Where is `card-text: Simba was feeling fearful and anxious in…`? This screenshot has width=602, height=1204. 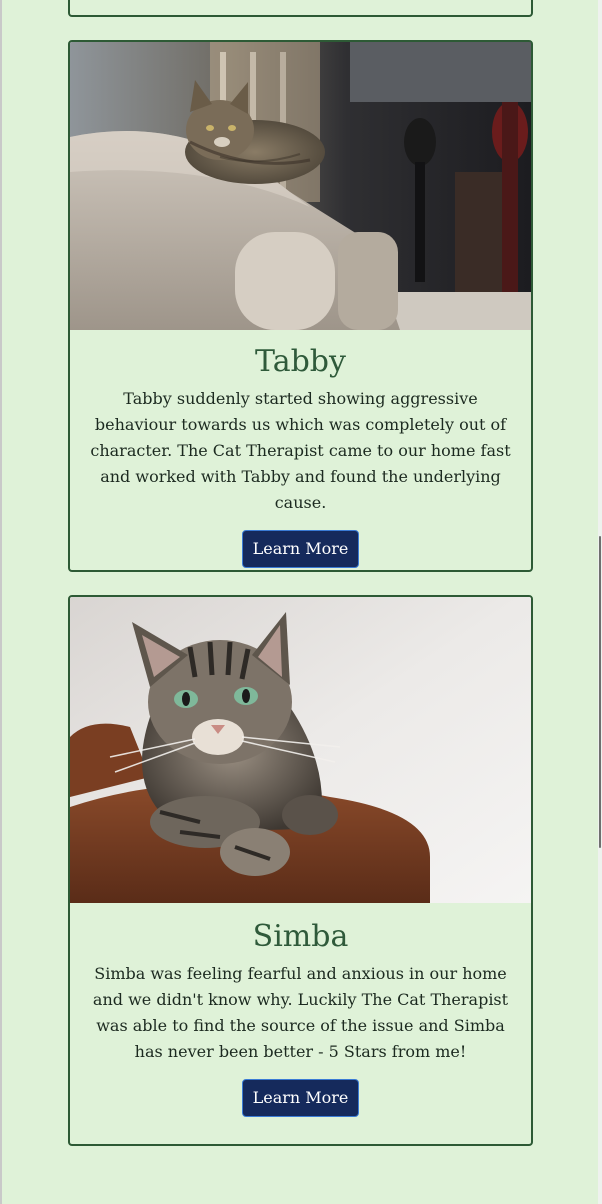
card-text: Simba was feeling fearful and anxious in… is located at coordinates (300, 1012).